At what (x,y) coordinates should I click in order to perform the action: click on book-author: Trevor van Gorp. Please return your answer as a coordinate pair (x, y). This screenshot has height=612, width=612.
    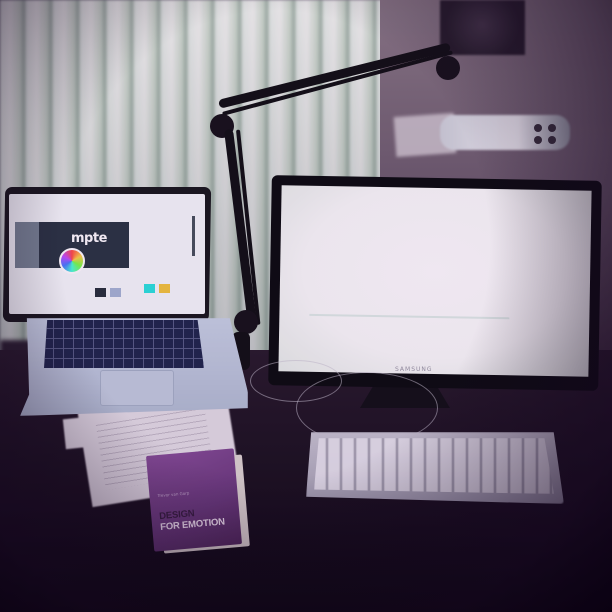
    Looking at the image, I should click on (173, 494).